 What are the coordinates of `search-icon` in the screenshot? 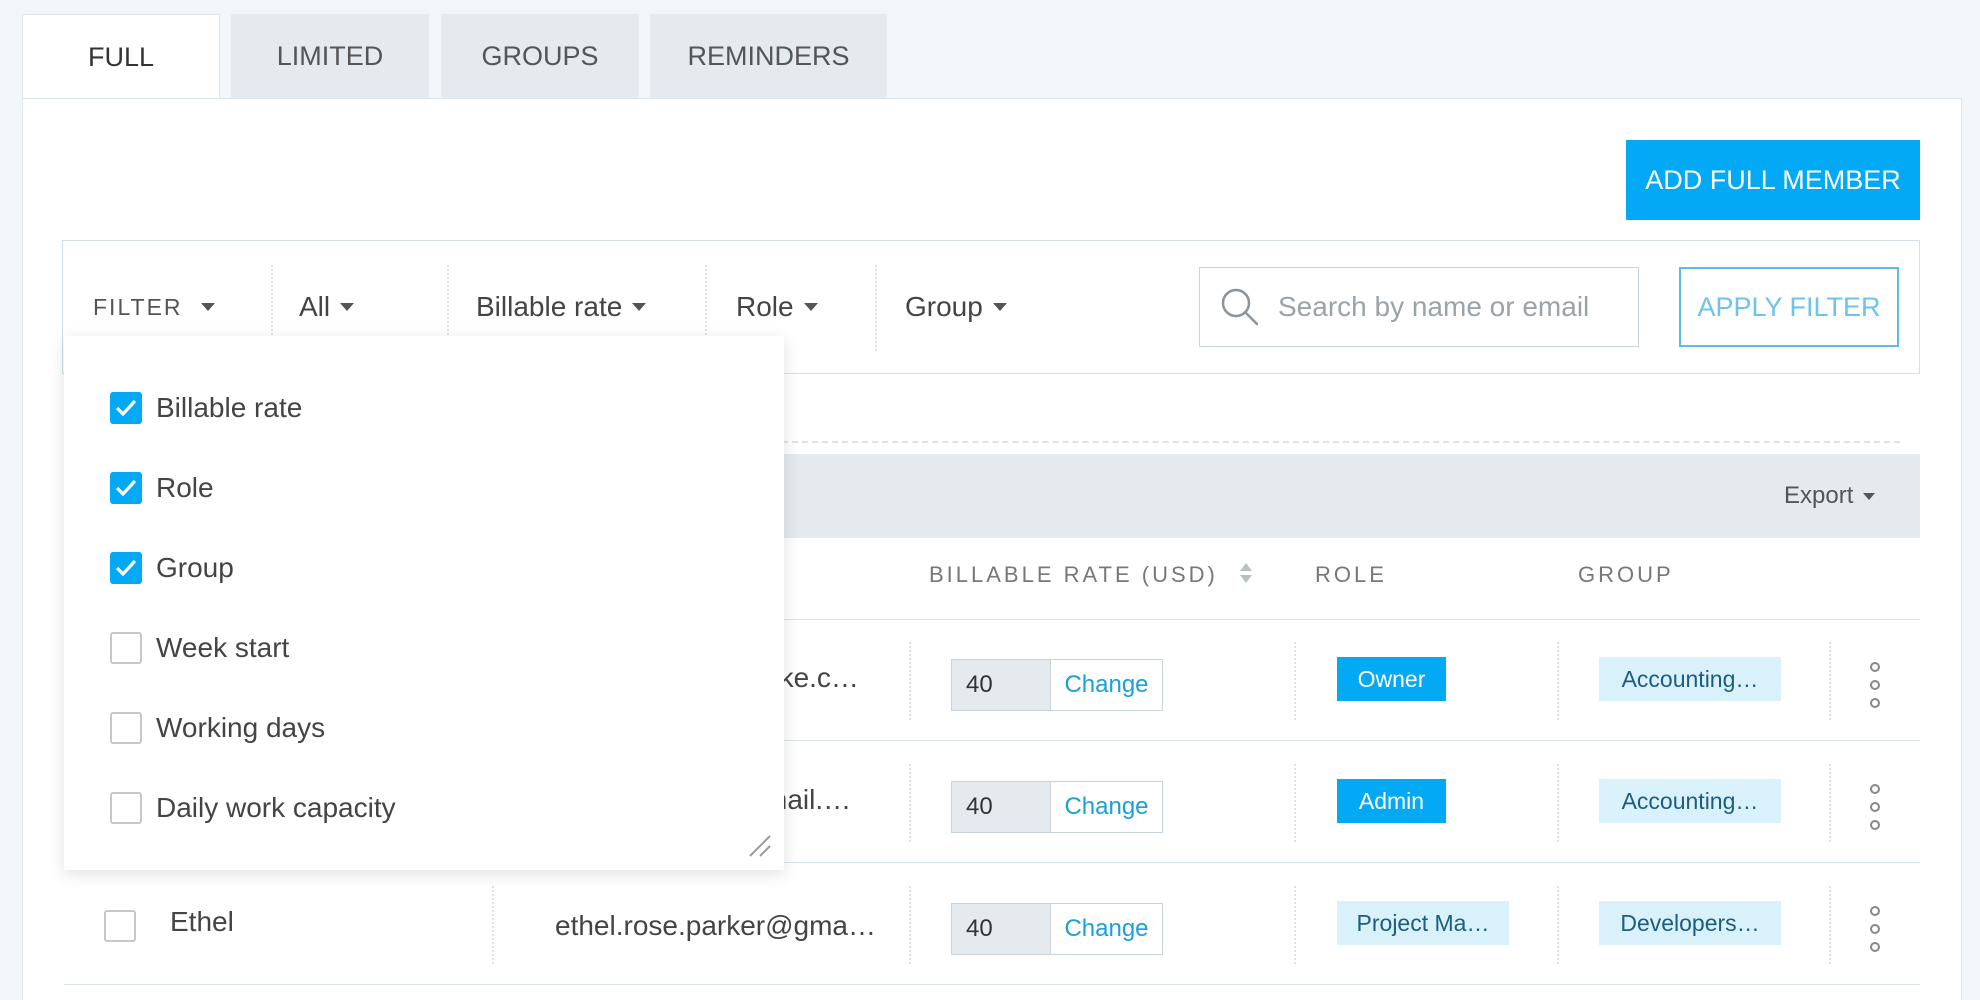 It's located at (1240, 307).